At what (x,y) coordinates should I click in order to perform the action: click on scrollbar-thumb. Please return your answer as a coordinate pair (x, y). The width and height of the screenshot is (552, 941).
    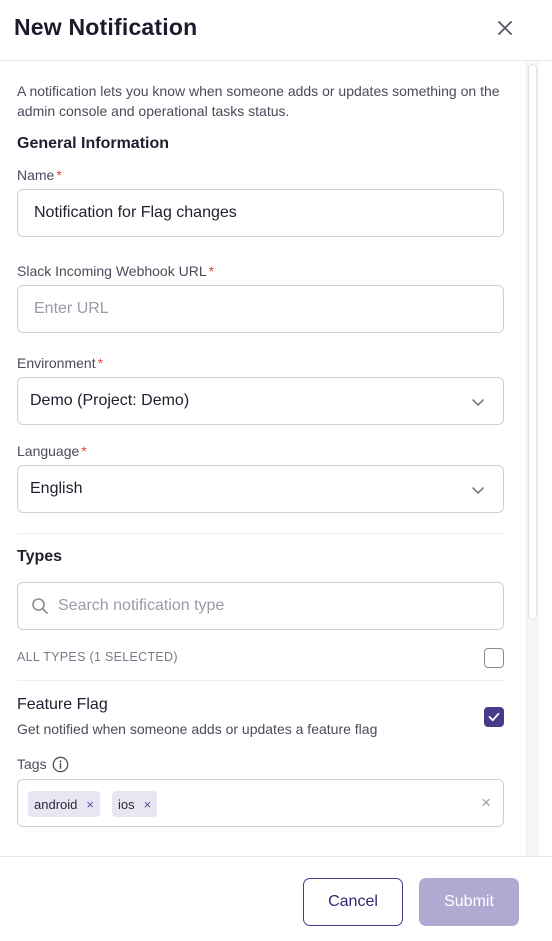
    Looking at the image, I should click on (532, 342).